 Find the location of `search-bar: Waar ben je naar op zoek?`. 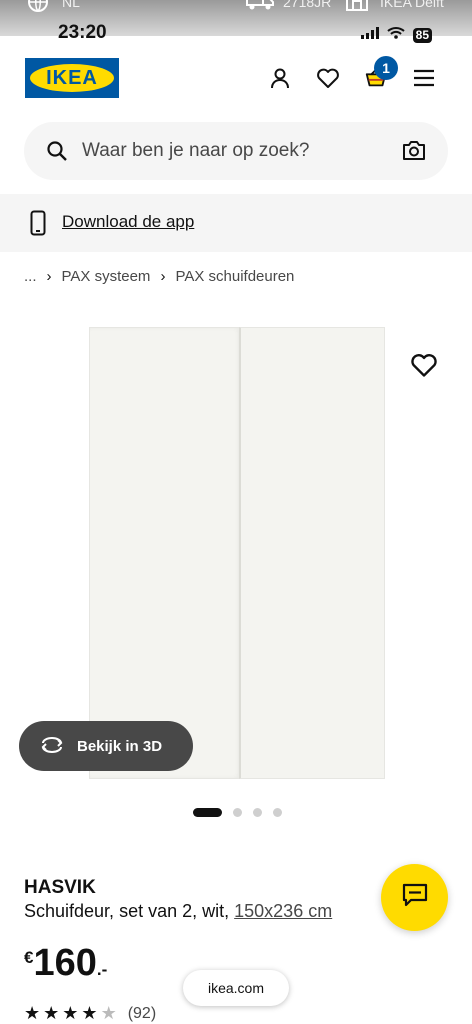

search-bar: Waar ben je naar op zoek? is located at coordinates (236, 151).